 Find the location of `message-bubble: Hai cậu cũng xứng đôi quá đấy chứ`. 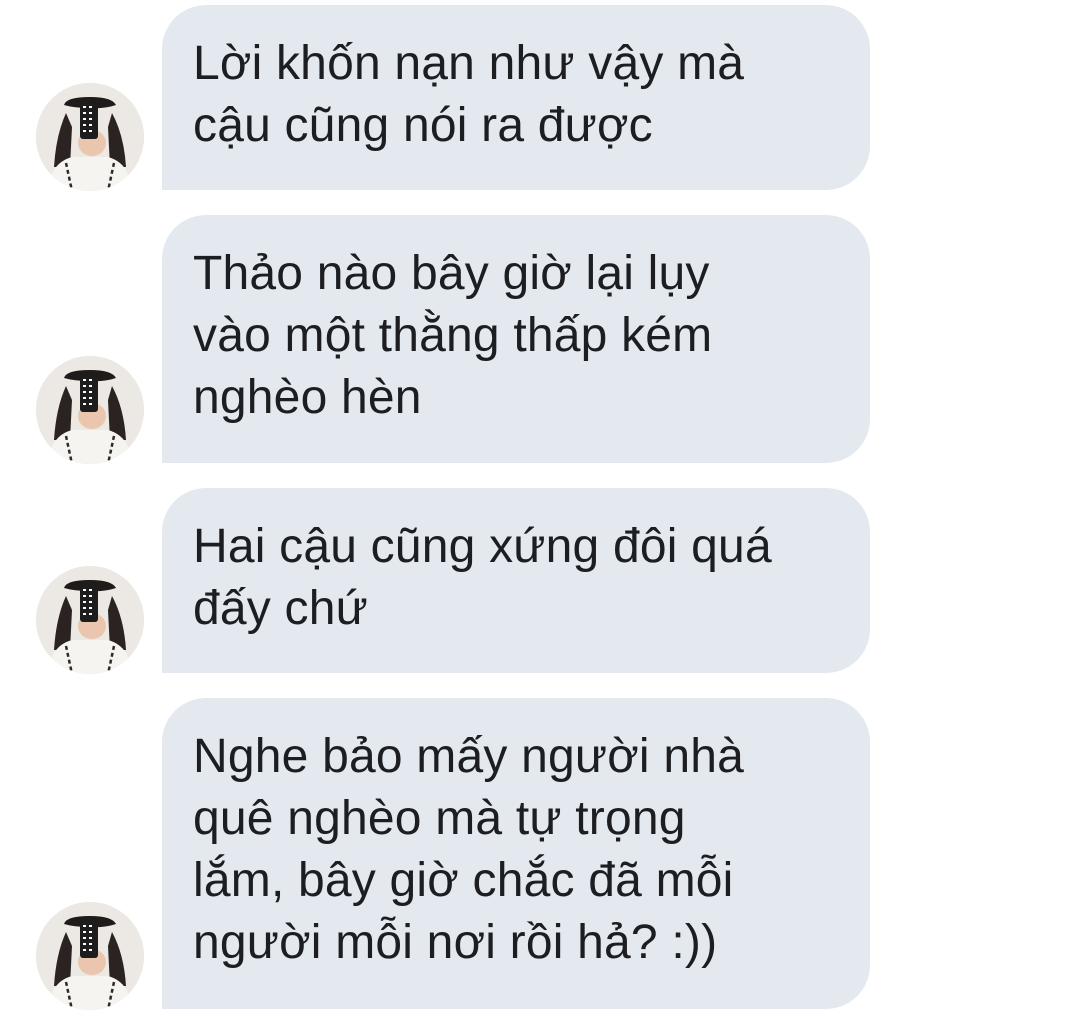

message-bubble: Hai cậu cũng xứng đôi quá đấy chứ is located at coordinates (516, 580).